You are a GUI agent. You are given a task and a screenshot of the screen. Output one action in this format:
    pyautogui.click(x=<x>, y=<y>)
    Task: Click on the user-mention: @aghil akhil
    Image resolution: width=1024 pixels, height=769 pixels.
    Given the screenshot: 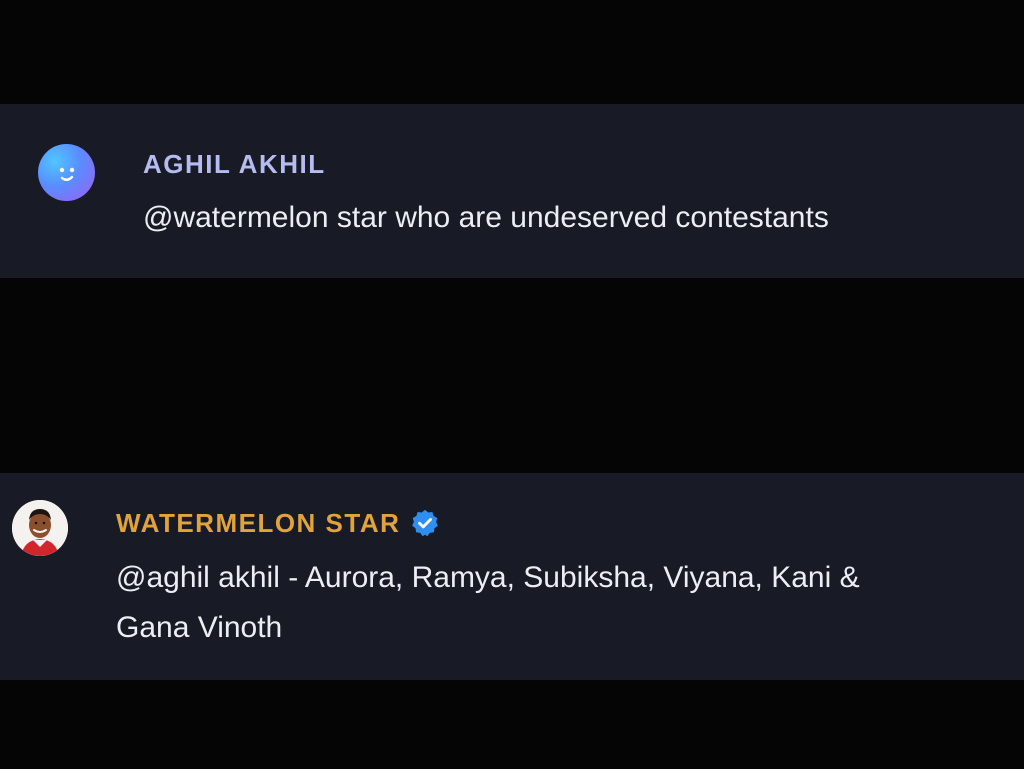 What is the action you would take?
    pyautogui.click(x=198, y=577)
    